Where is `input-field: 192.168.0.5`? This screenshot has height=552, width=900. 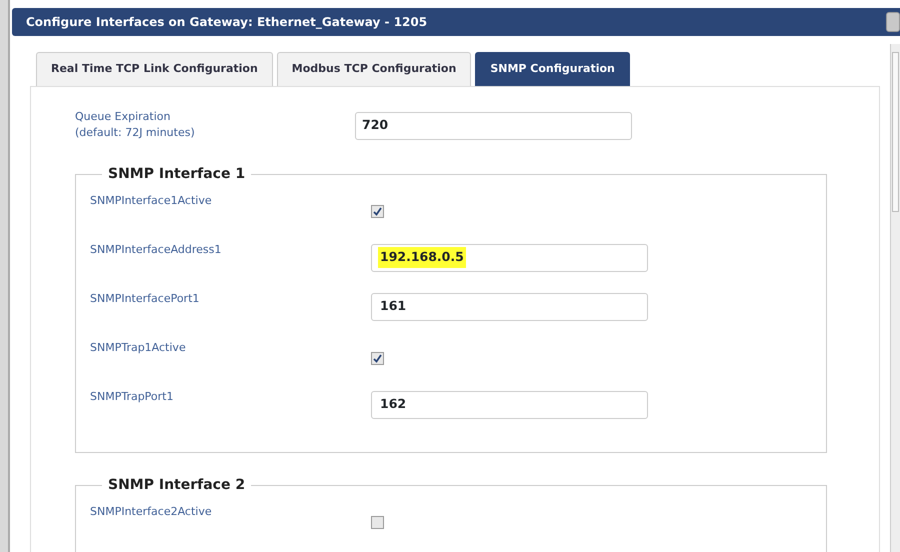
input-field: 192.168.0.5 is located at coordinates (509, 258).